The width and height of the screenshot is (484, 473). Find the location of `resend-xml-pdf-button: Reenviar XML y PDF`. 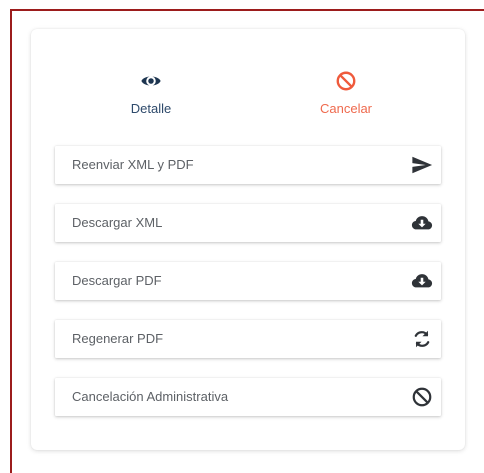

resend-xml-pdf-button: Reenviar XML y PDF is located at coordinates (248, 165).